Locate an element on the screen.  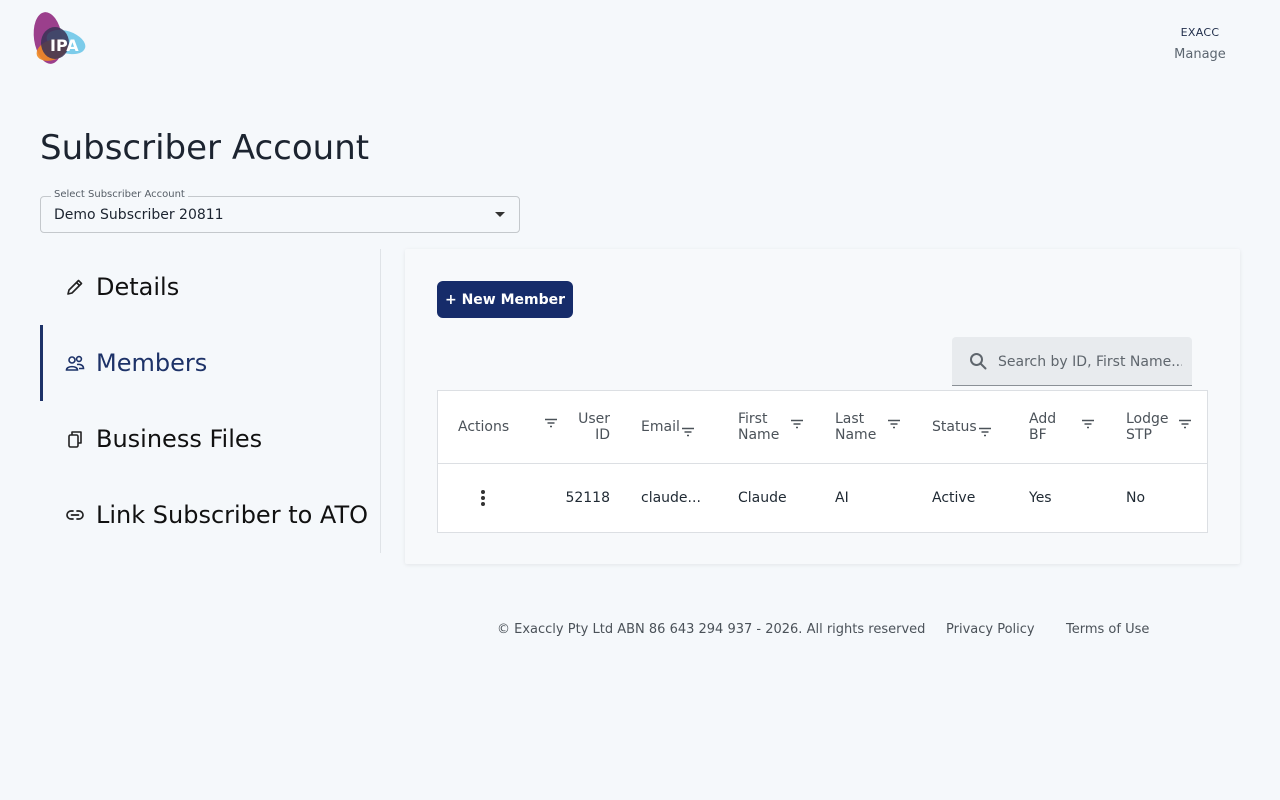
org-code: EXACC is located at coordinates (1200, 32).